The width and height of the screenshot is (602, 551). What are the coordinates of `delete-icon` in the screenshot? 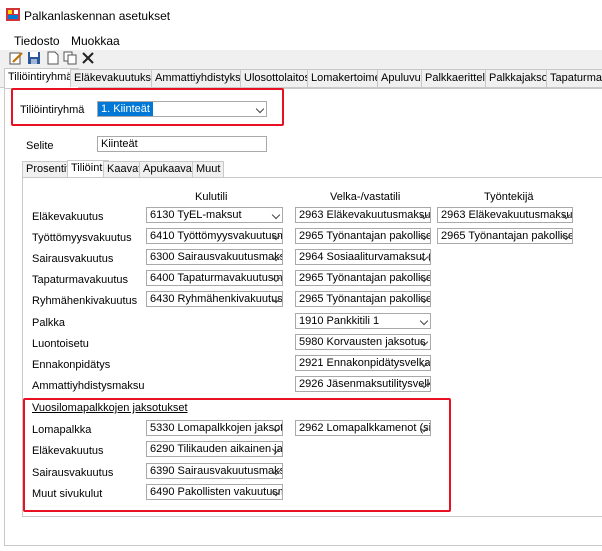 It's located at (88, 58).